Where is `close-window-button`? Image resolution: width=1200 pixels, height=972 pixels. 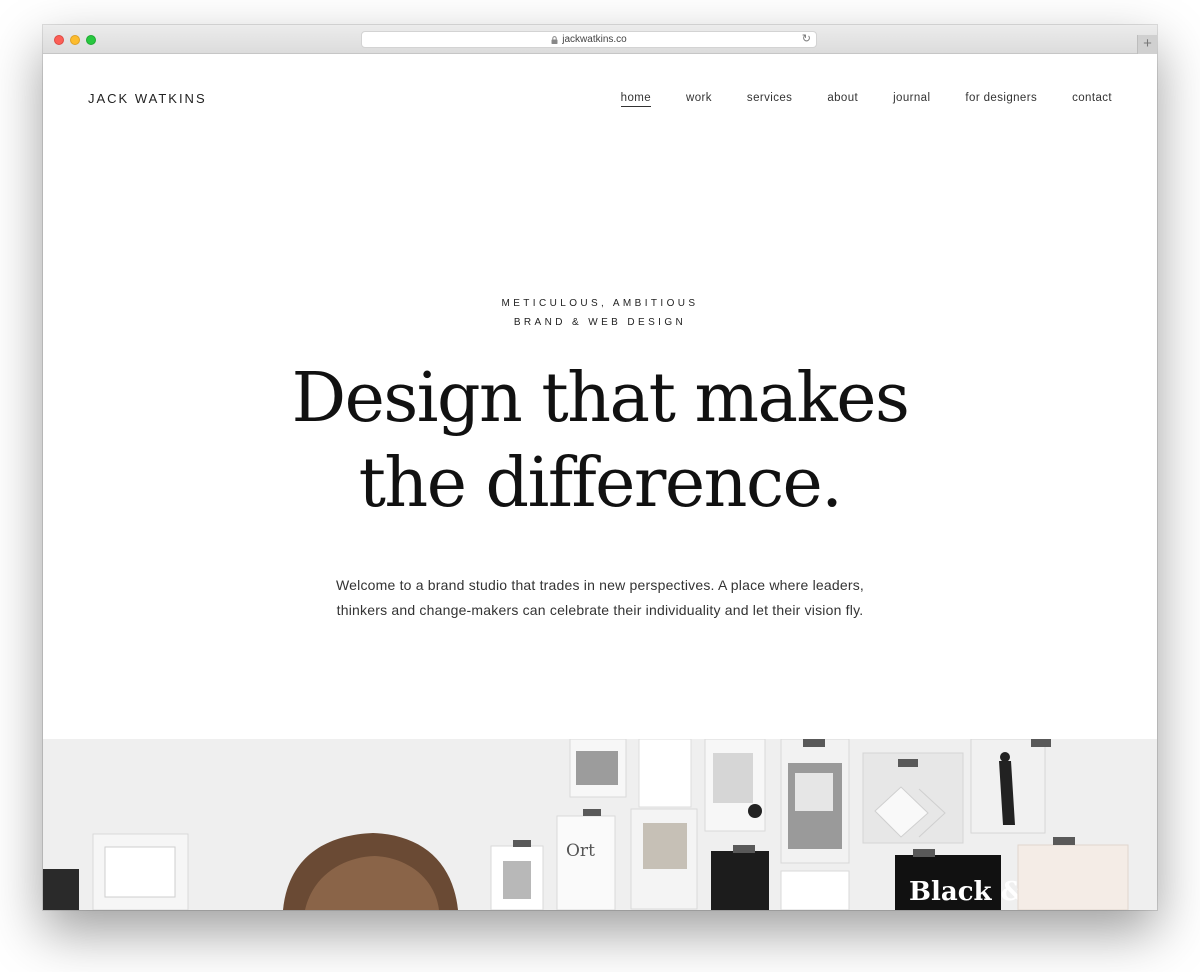 close-window-button is located at coordinates (59, 40).